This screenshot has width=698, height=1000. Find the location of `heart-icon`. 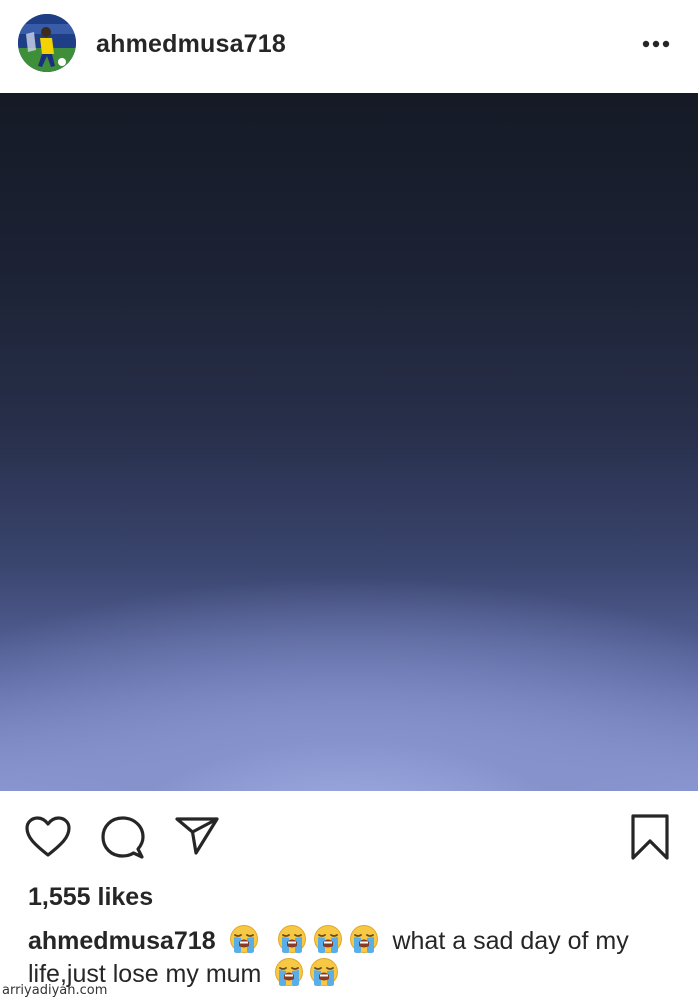

heart-icon is located at coordinates (48, 837).